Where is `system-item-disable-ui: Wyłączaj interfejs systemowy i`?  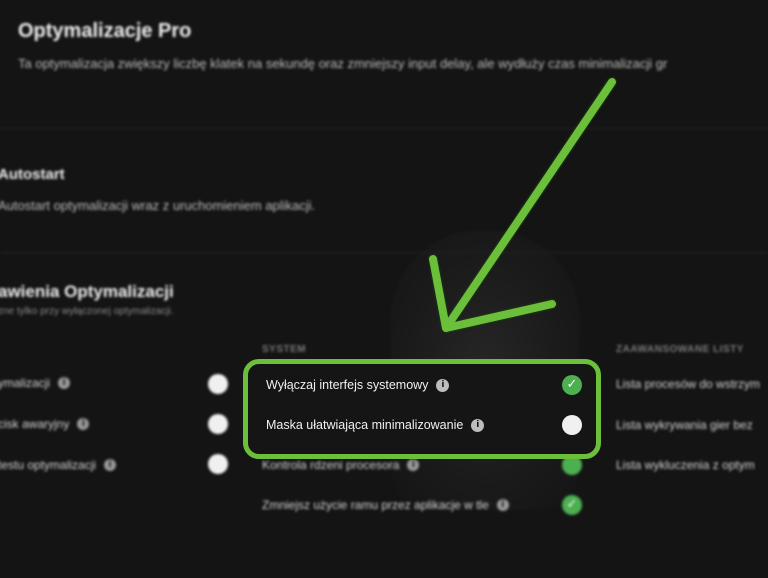 system-item-disable-ui: Wyłączaj interfejs systemowy i is located at coordinates (358, 385).